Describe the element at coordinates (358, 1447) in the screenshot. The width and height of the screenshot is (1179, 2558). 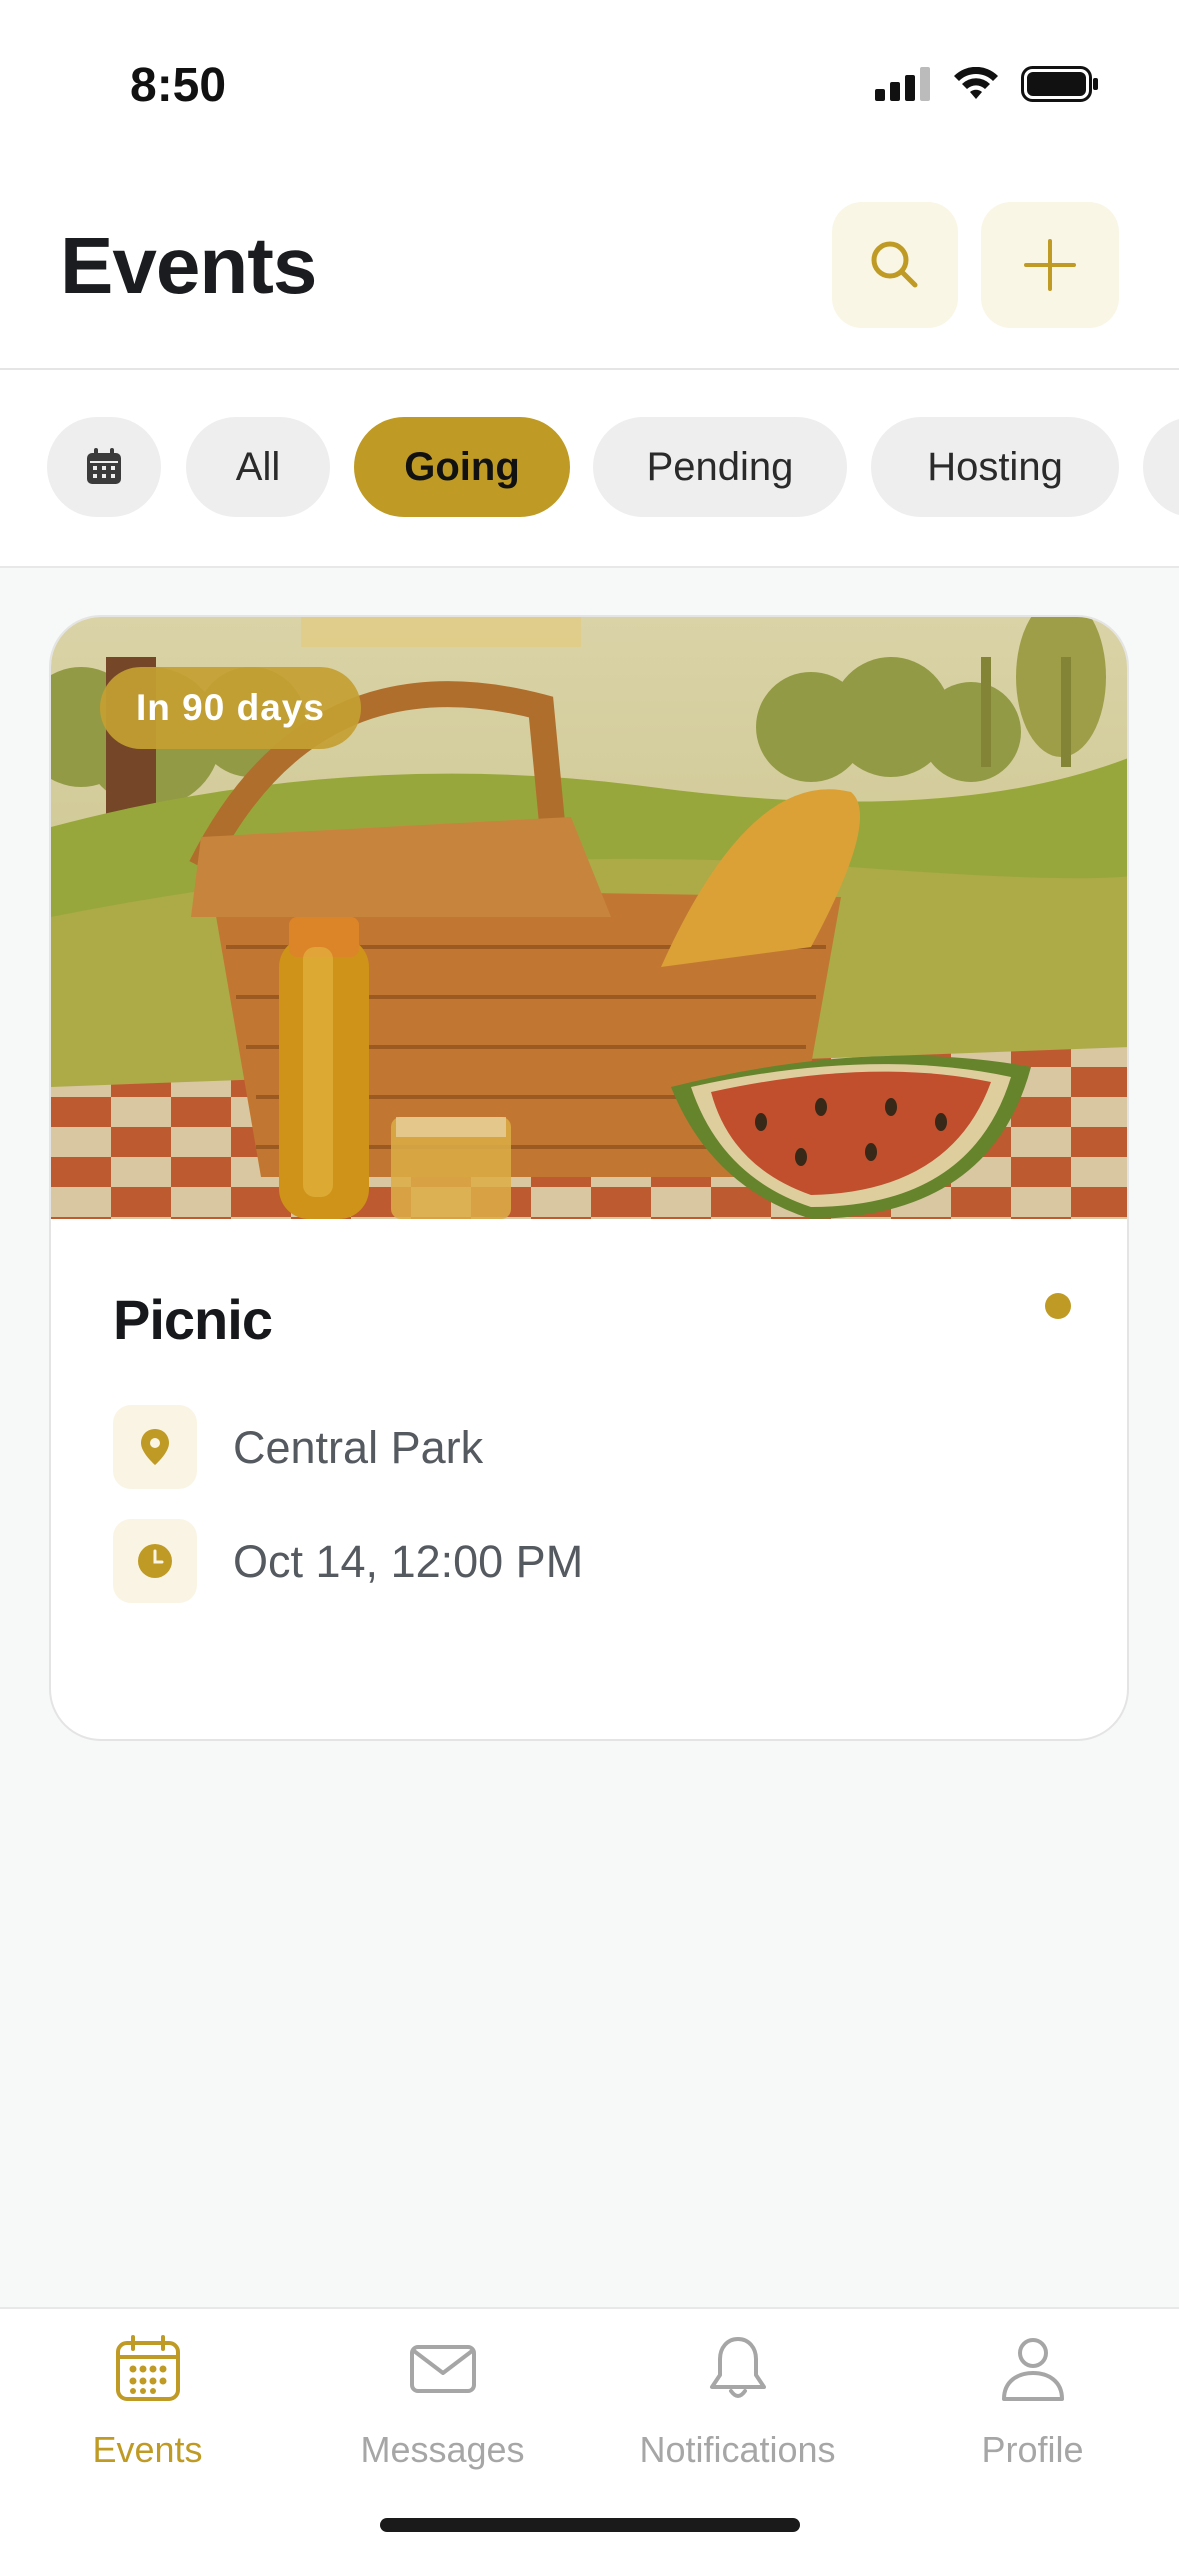
I see `event-location: Central Park` at that location.